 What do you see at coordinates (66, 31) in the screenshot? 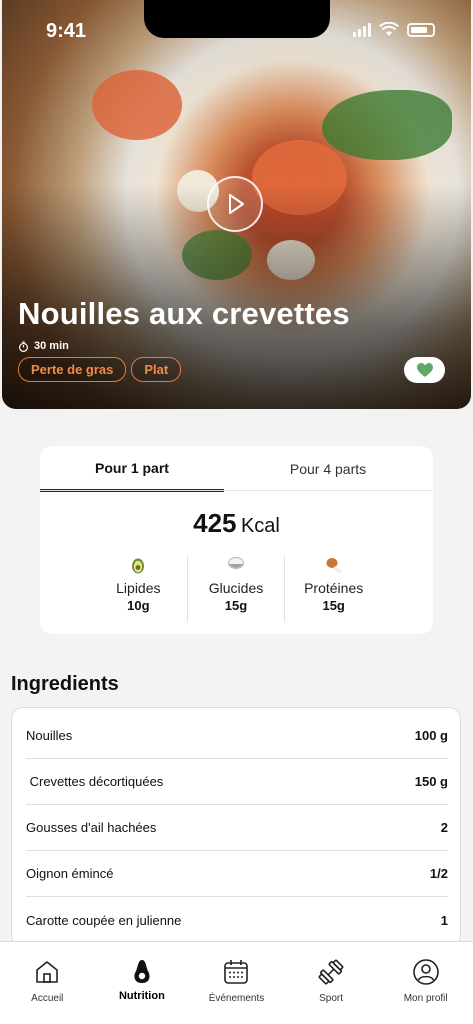
I see `status-time: 9:41` at bounding box center [66, 31].